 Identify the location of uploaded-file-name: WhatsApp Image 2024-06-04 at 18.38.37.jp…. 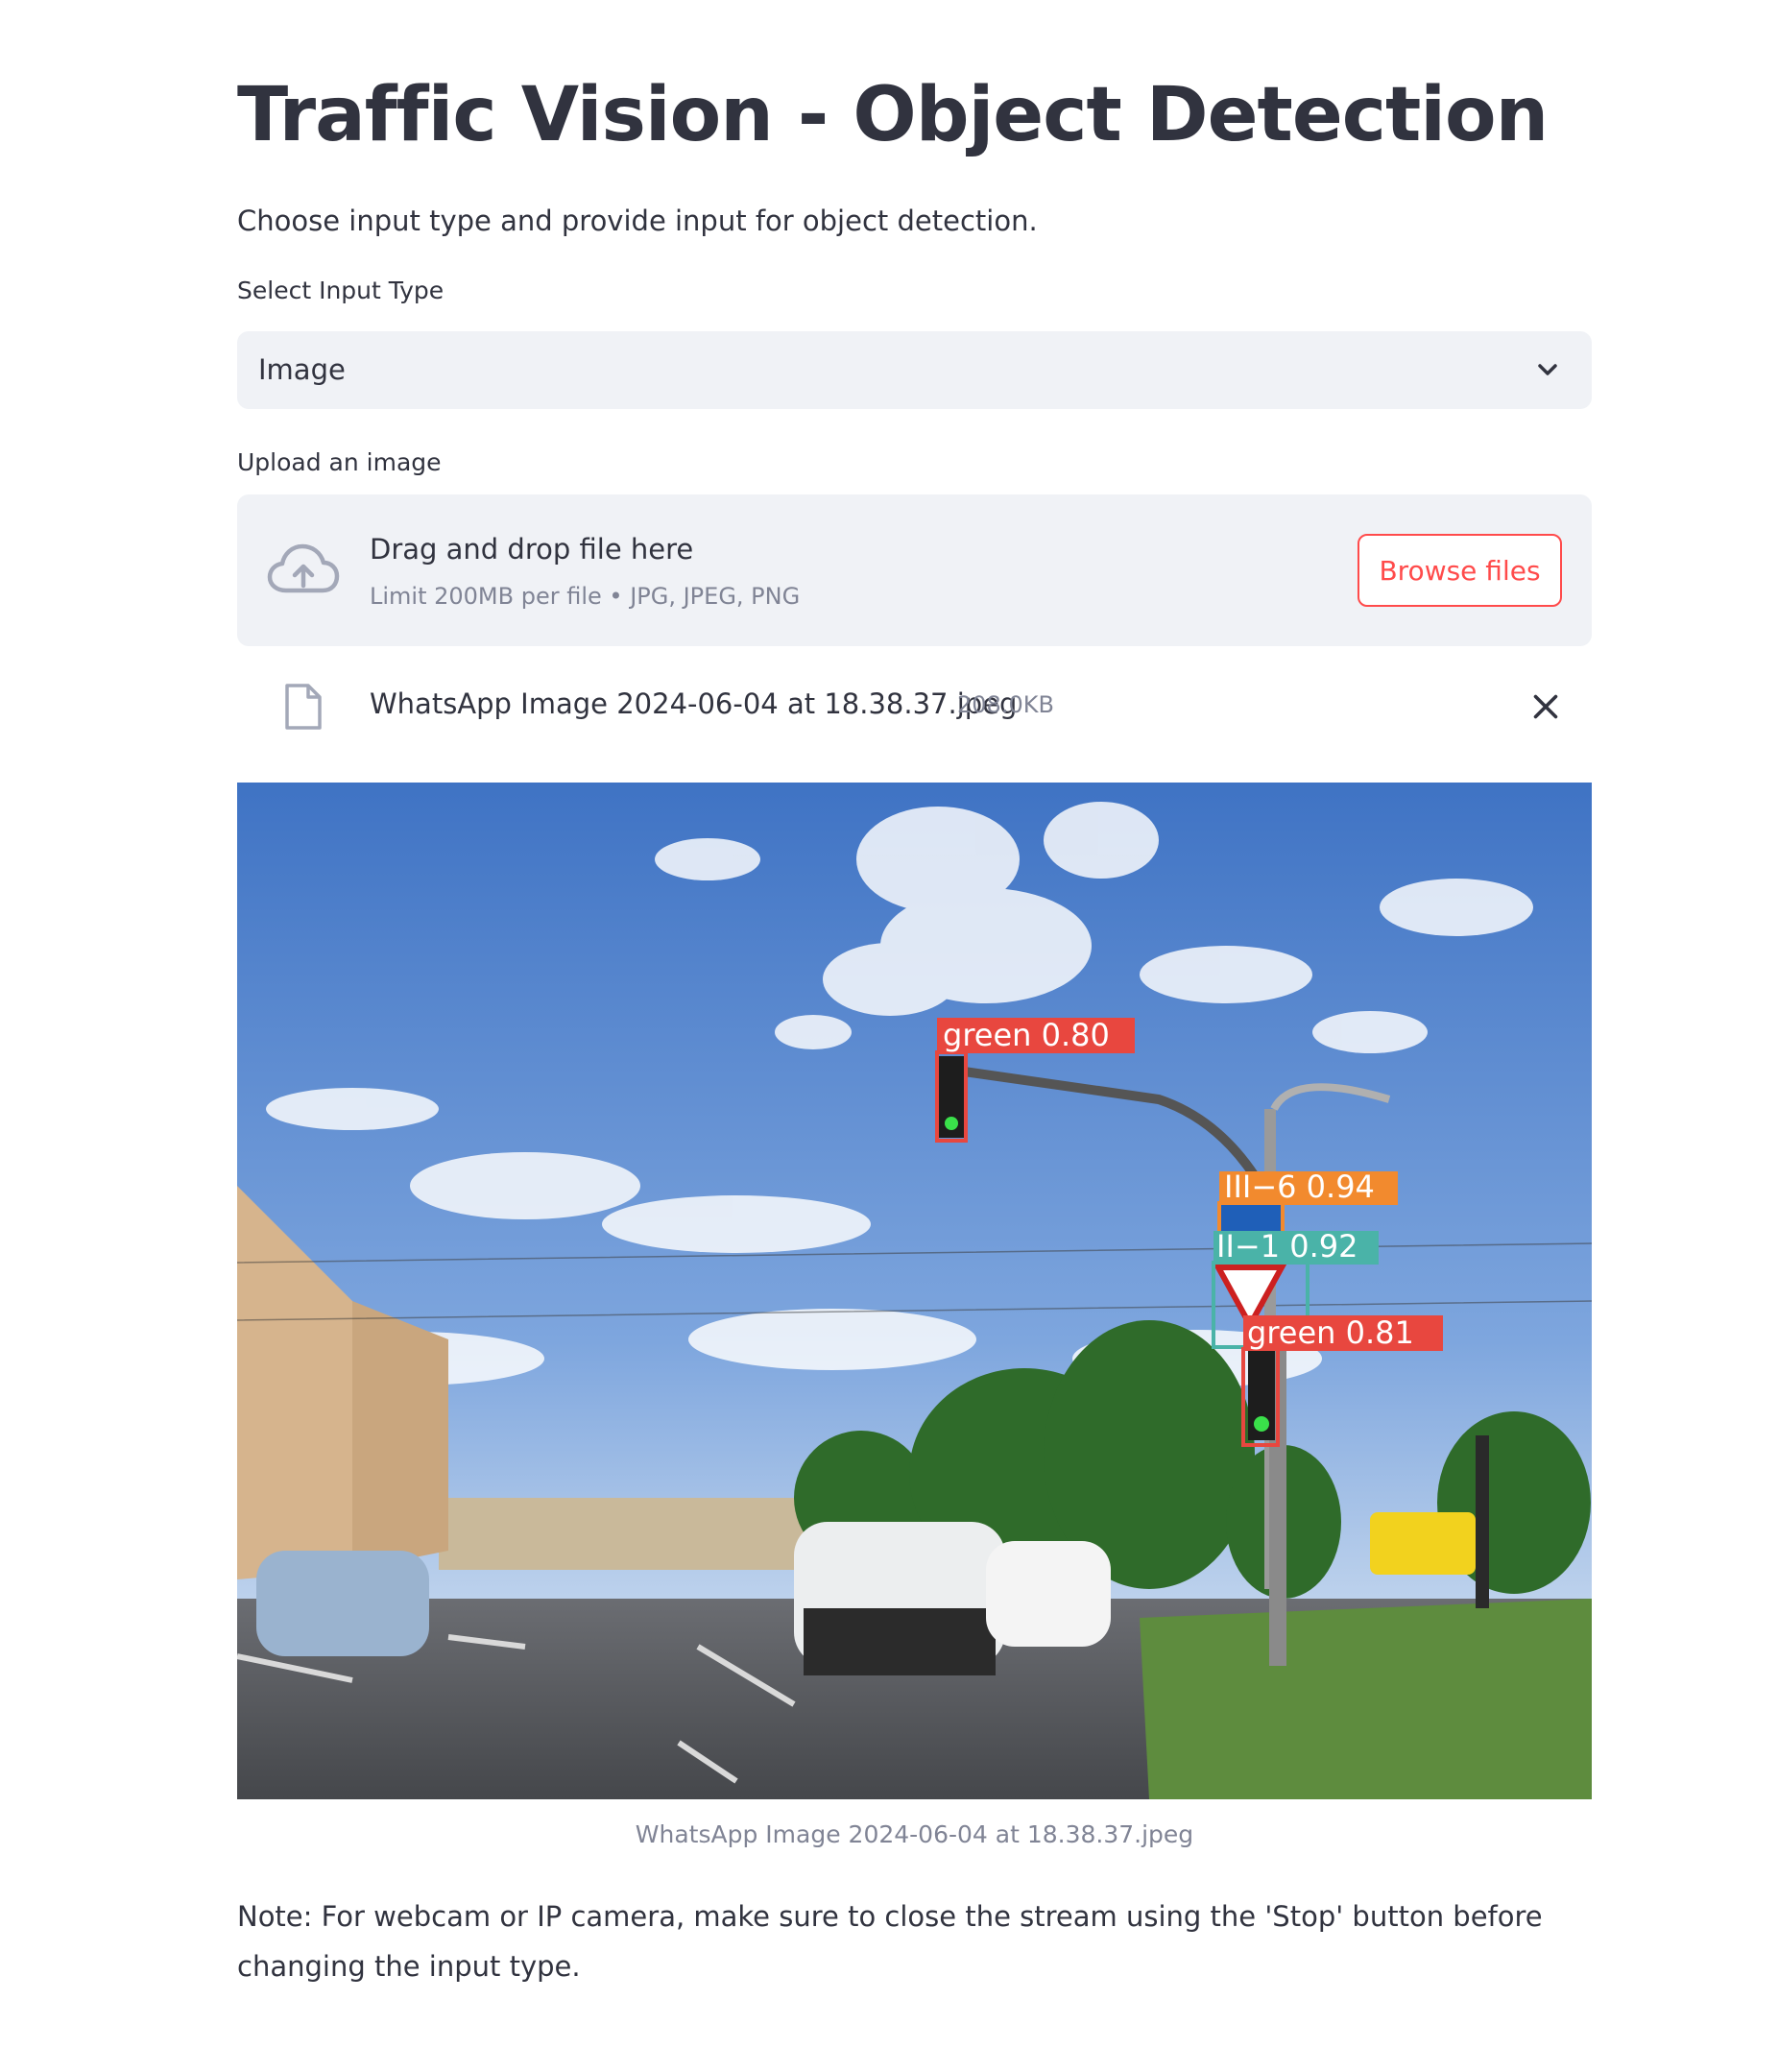
(694, 703).